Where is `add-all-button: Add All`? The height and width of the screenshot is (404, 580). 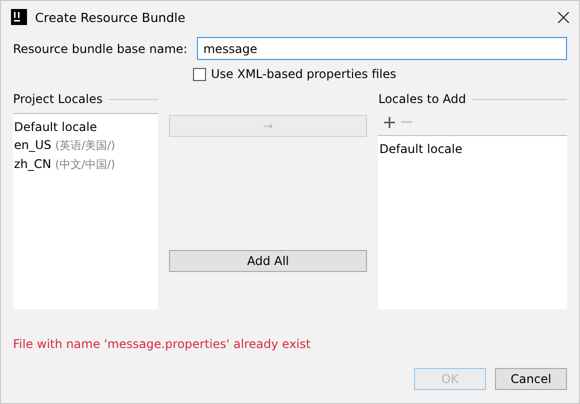 add-all-button: Add All is located at coordinates (268, 261).